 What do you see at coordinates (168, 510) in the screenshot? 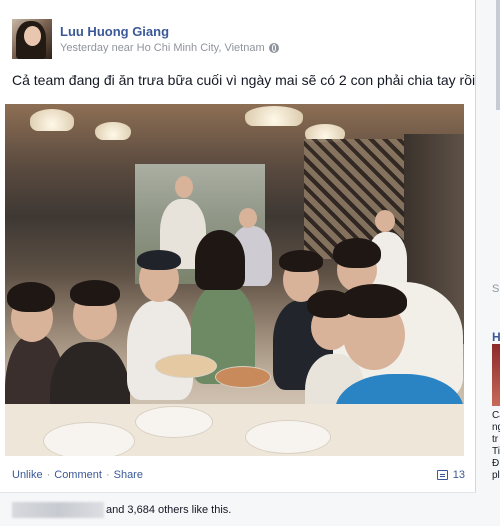
I see `likes-summary: and 3,684 others like this.` at bounding box center [168, 510].